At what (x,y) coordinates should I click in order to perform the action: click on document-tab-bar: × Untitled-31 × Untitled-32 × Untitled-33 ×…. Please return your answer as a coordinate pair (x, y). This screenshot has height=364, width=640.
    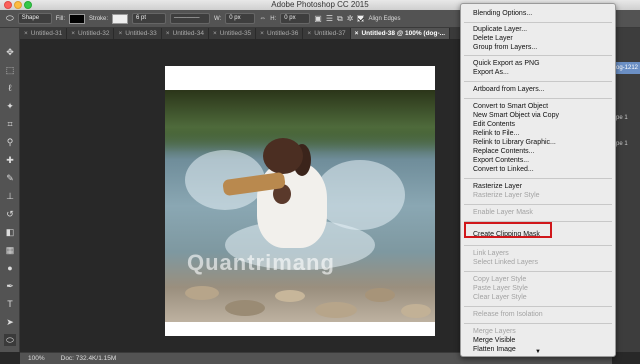
    Looking at the image, I should click on (240, 33).